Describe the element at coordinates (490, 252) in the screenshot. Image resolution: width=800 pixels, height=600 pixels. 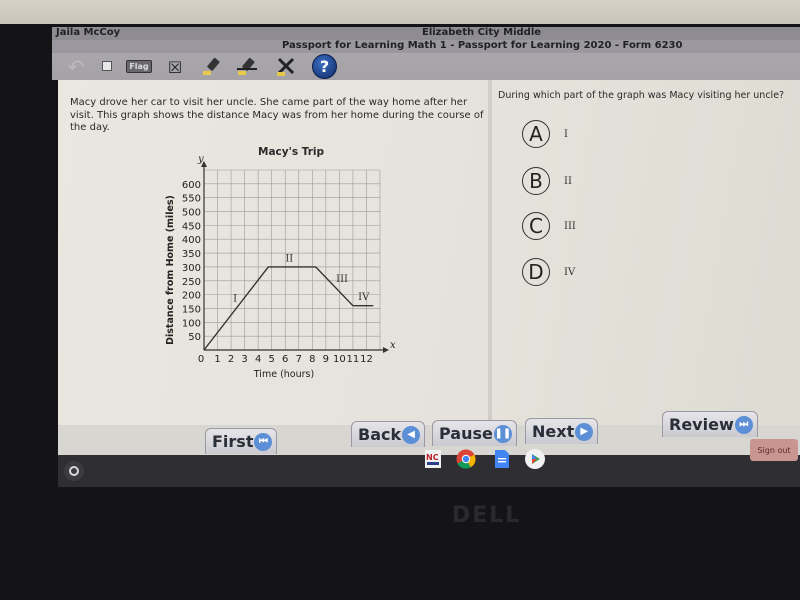
I see `panel-divider` at that location.